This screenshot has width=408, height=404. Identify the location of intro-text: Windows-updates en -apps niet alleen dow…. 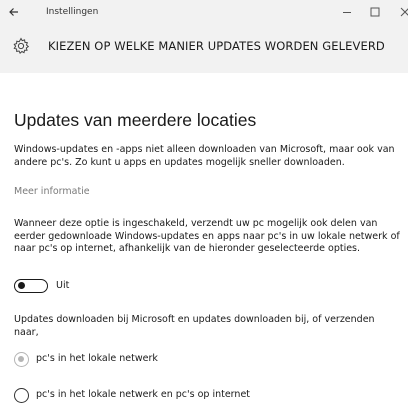
(204, 156).